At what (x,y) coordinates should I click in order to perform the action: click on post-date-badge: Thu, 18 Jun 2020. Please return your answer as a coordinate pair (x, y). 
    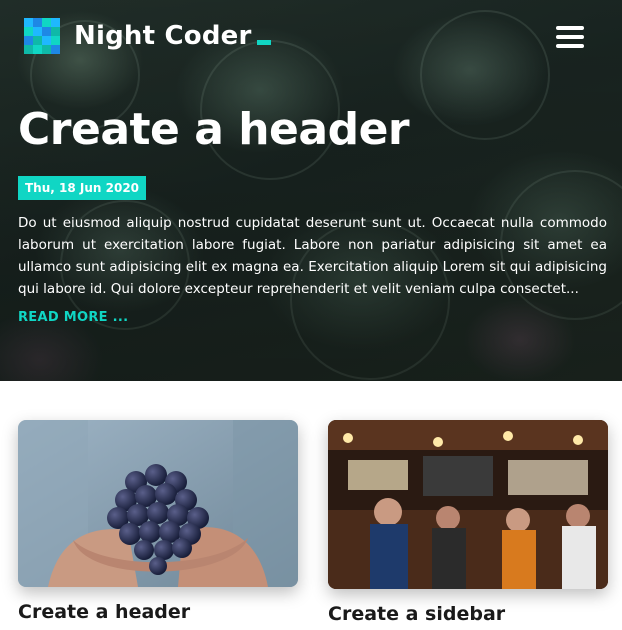
    Looking at the image, I should click on (82, 188).